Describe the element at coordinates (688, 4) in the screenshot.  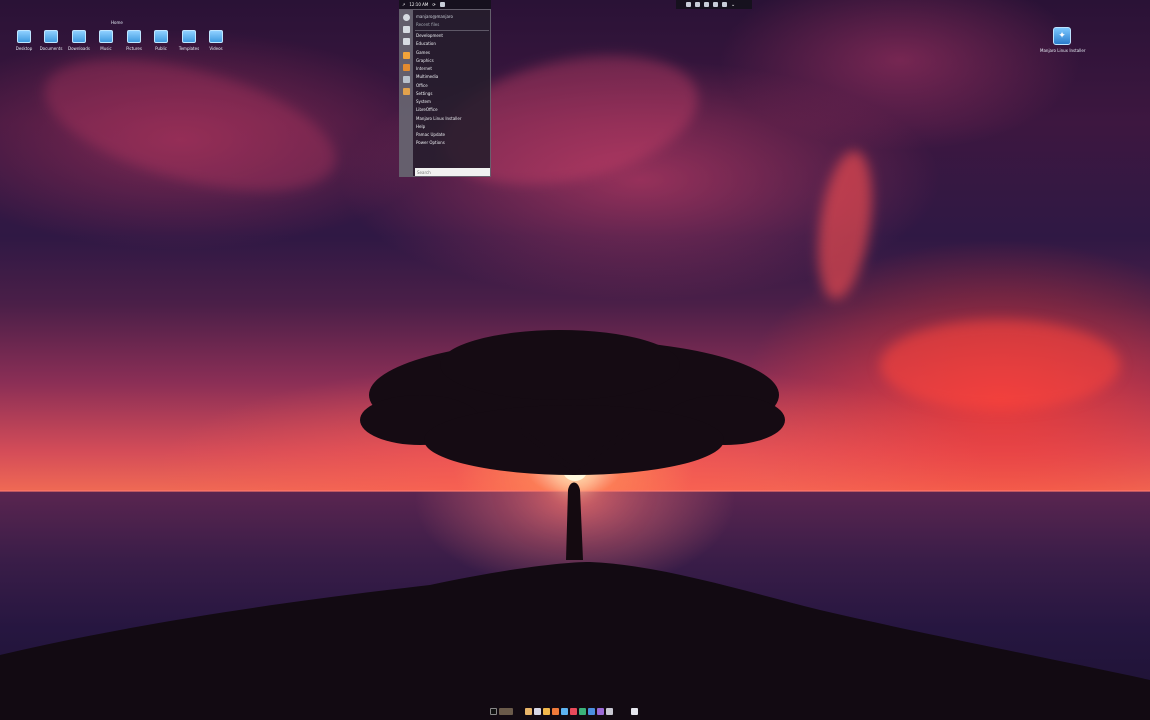
I see `bluetooth-icon` at that location.